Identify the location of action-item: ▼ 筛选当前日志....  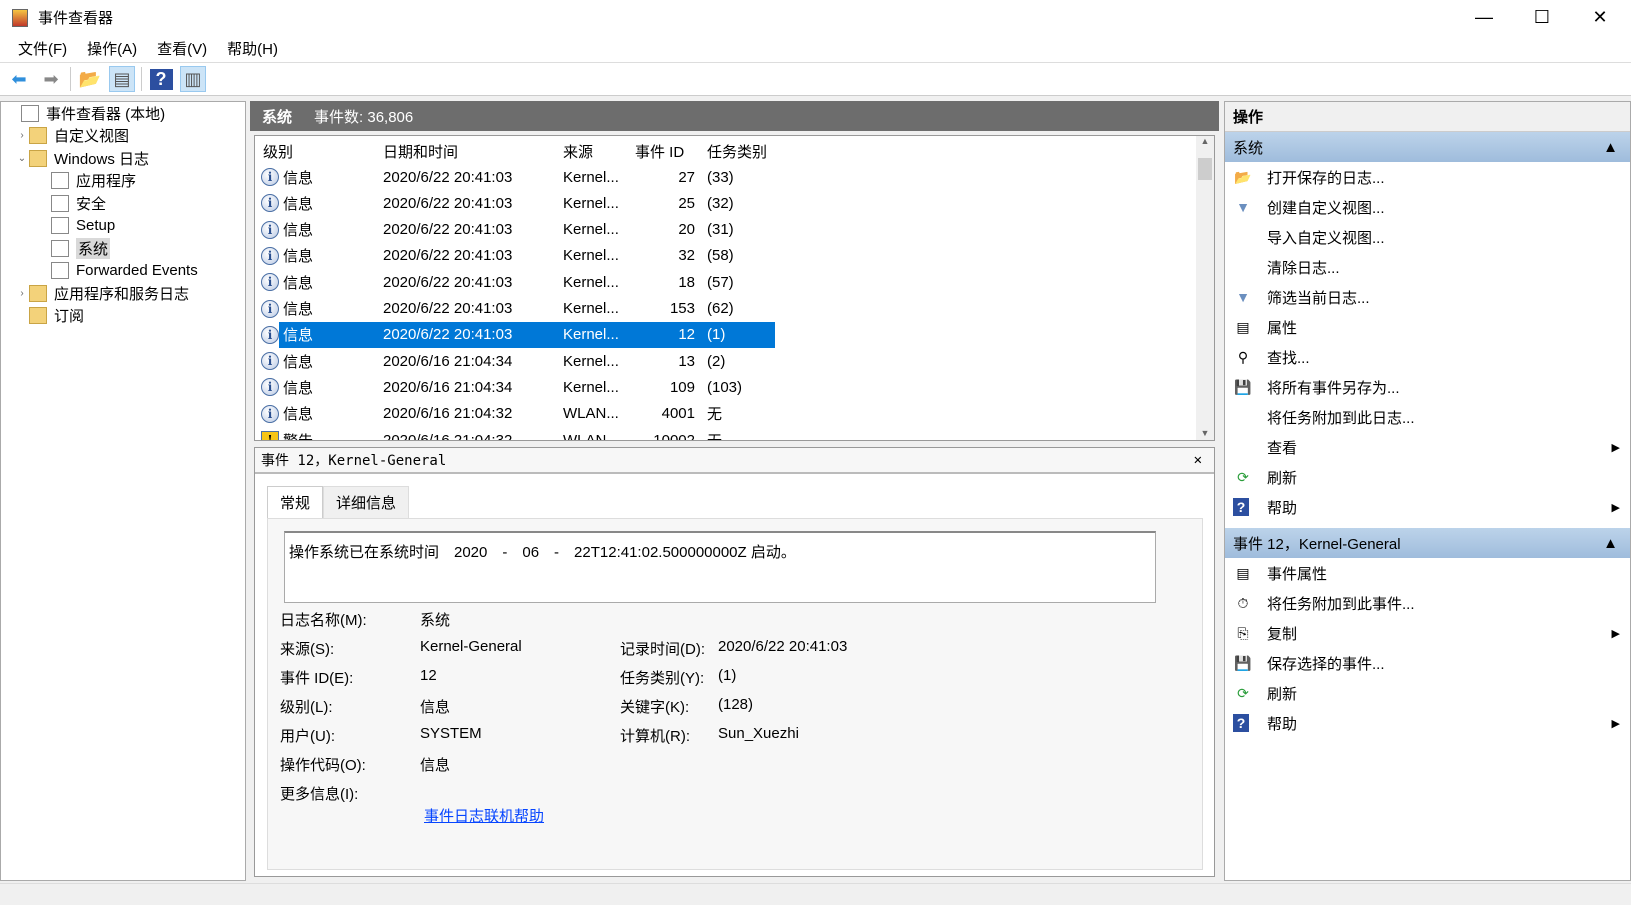
(1427, 297).